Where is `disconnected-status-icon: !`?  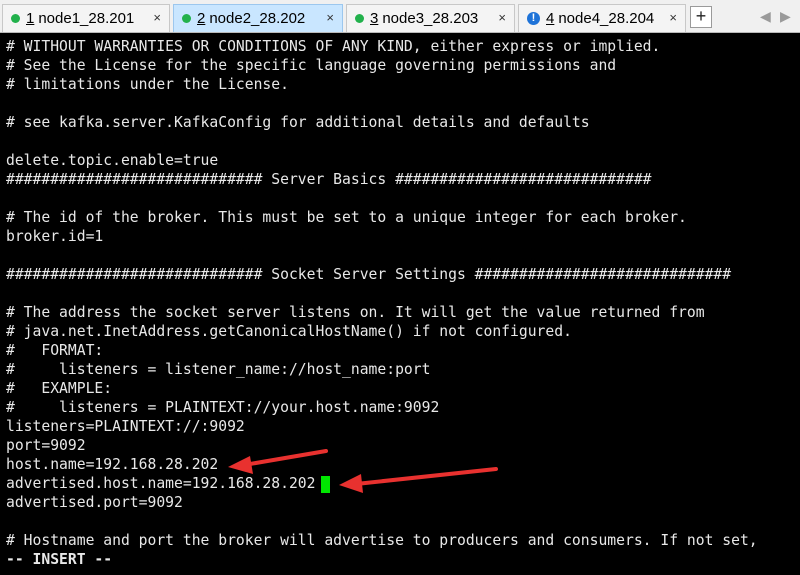
disconnected-status-icon: ! is located at coordinates (533, 18).